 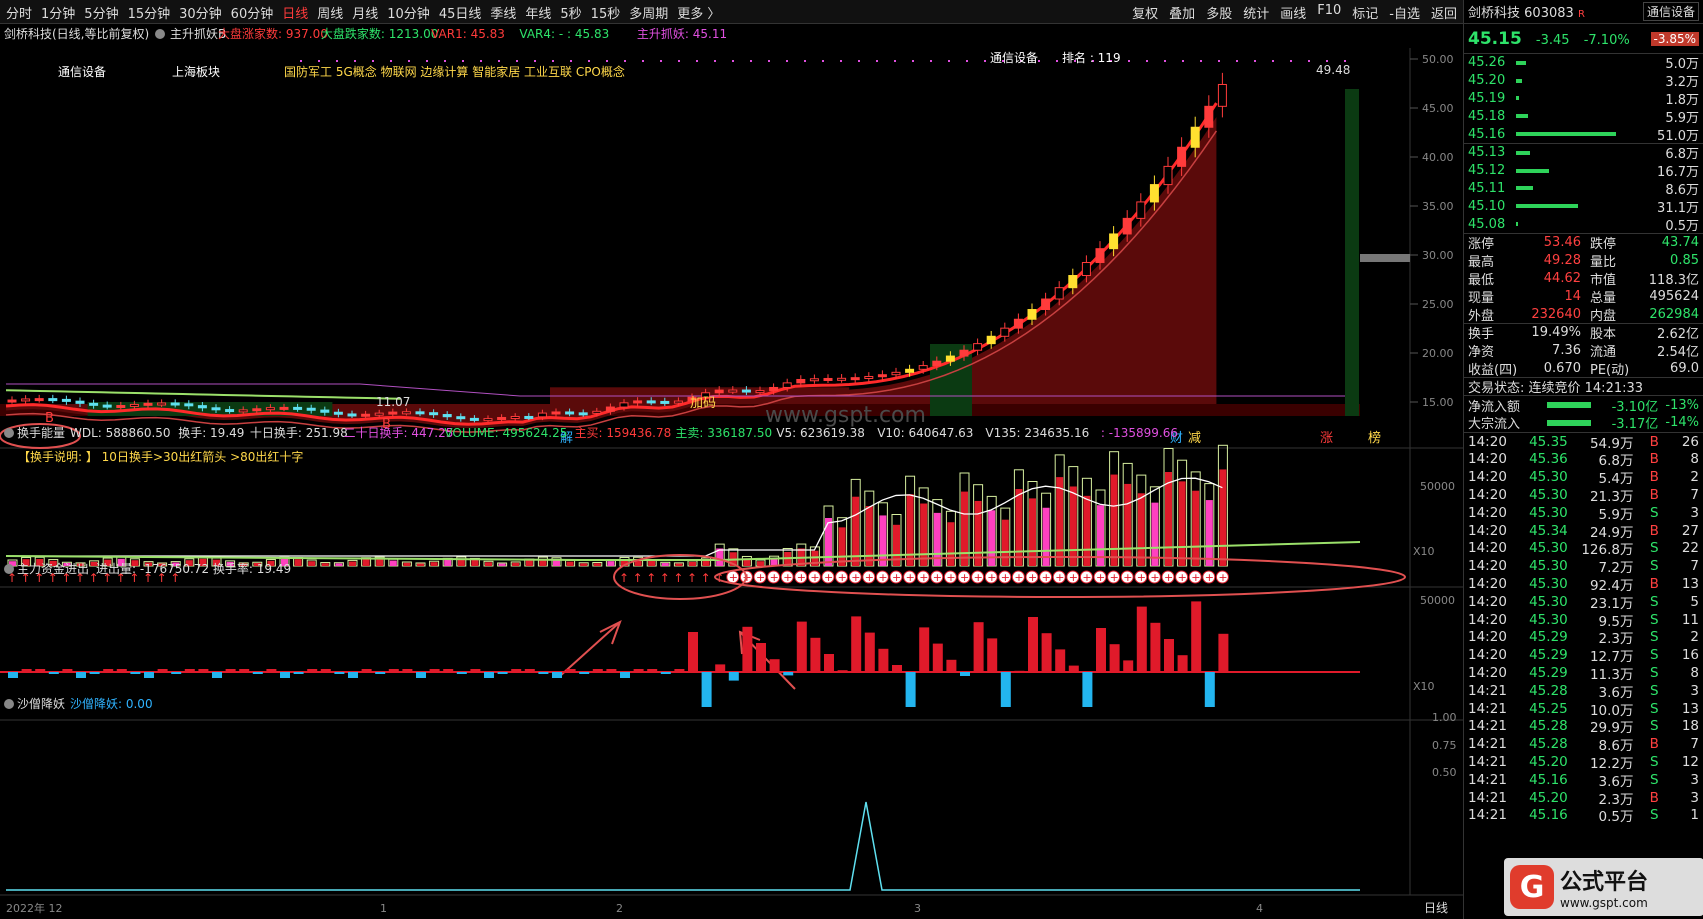 What do you see at coordinates (1145, 12) in the screenshot?
I see `tool-button-0: 复权` at bounding box center [1145, 12].